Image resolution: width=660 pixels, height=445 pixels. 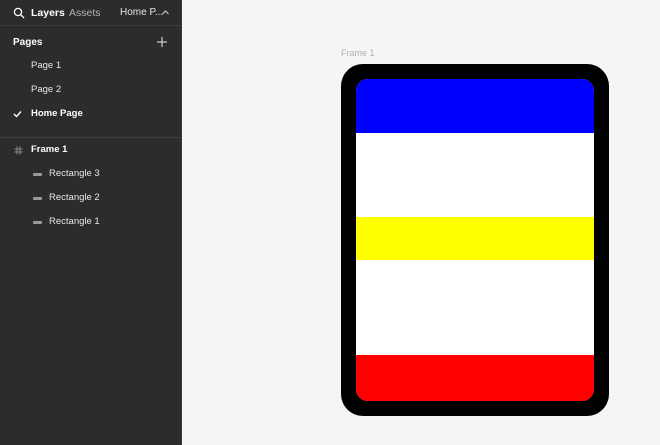 What do you see at coordinates (46, 89) in the screenshot?
I see `page-item-label: Page 2` at bounding box center [46, 89].